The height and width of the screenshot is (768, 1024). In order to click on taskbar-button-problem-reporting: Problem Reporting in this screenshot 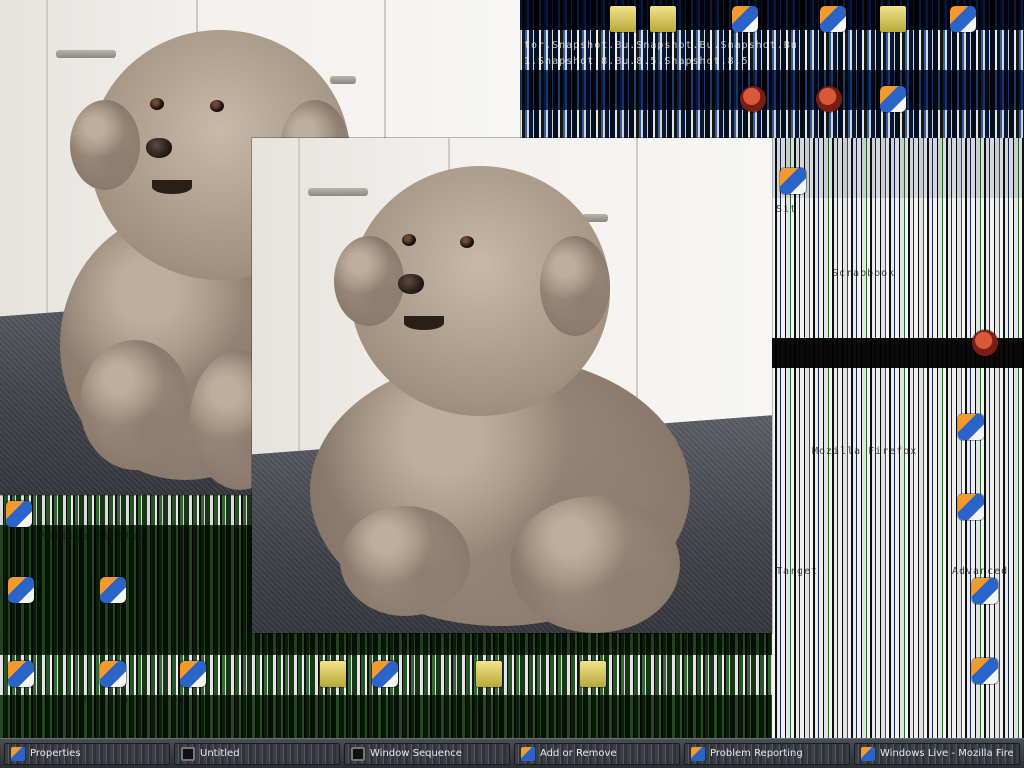, I will do `click(767, 753)`.